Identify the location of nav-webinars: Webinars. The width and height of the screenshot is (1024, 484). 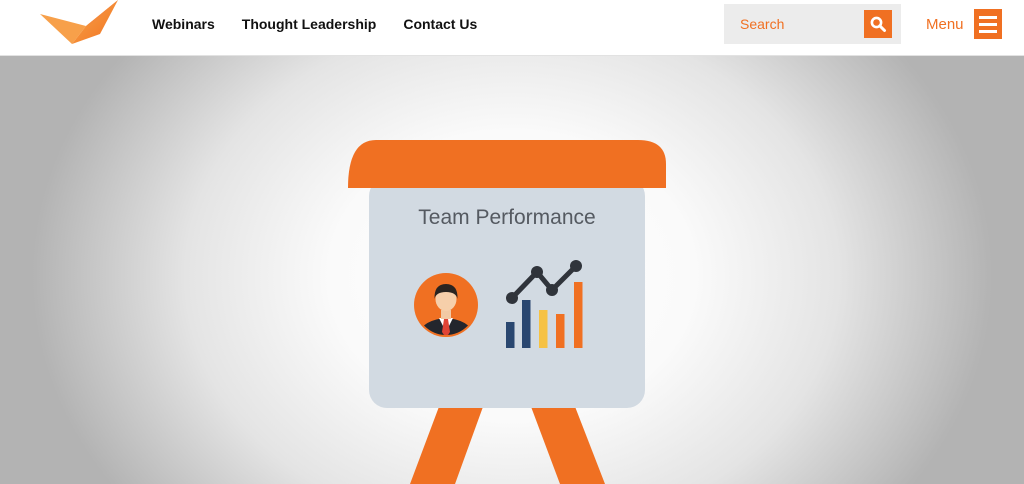
(183, 24).